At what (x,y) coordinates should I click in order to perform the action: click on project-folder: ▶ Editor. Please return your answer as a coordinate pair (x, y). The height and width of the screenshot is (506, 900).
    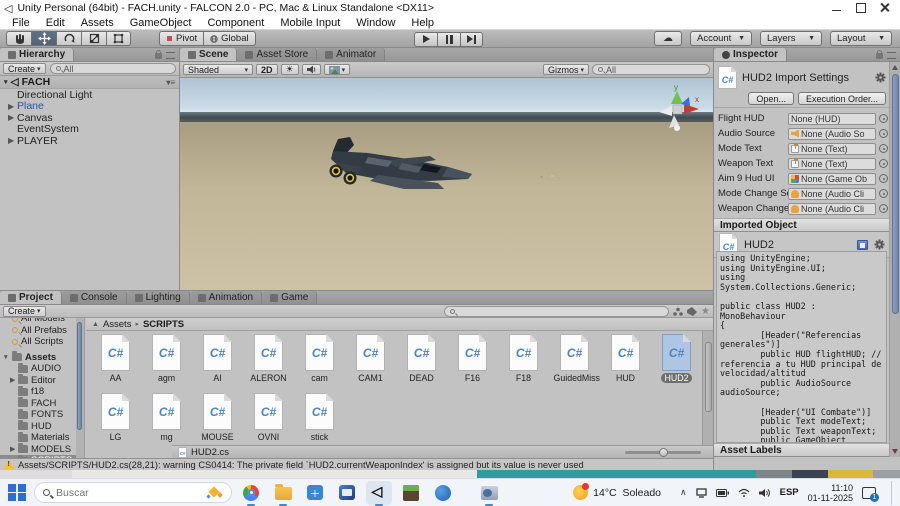
    Looking at the image, I should click on (42, 380).